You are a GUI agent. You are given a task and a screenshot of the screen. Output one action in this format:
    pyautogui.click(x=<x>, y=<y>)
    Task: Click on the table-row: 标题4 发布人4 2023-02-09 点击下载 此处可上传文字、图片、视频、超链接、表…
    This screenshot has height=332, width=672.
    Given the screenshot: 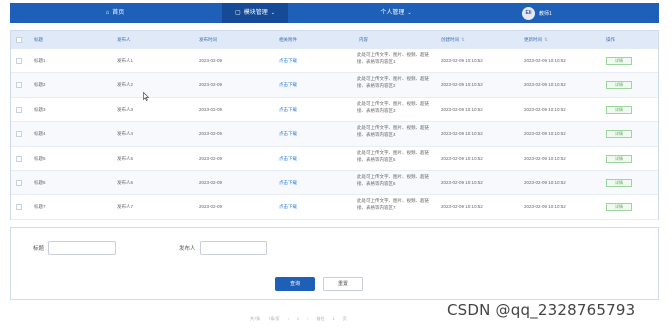 What is the action you would take?
    pyautogui.click(x=334, y=134)
    